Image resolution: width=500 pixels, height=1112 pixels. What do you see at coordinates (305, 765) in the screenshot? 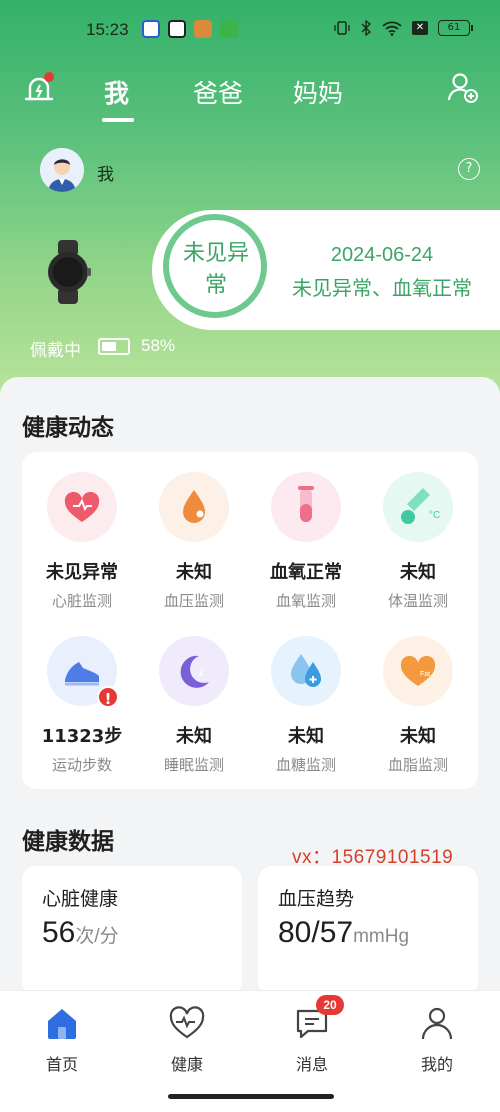
I see `metric-label: 血糖监测` at bounding box center [305, 765].